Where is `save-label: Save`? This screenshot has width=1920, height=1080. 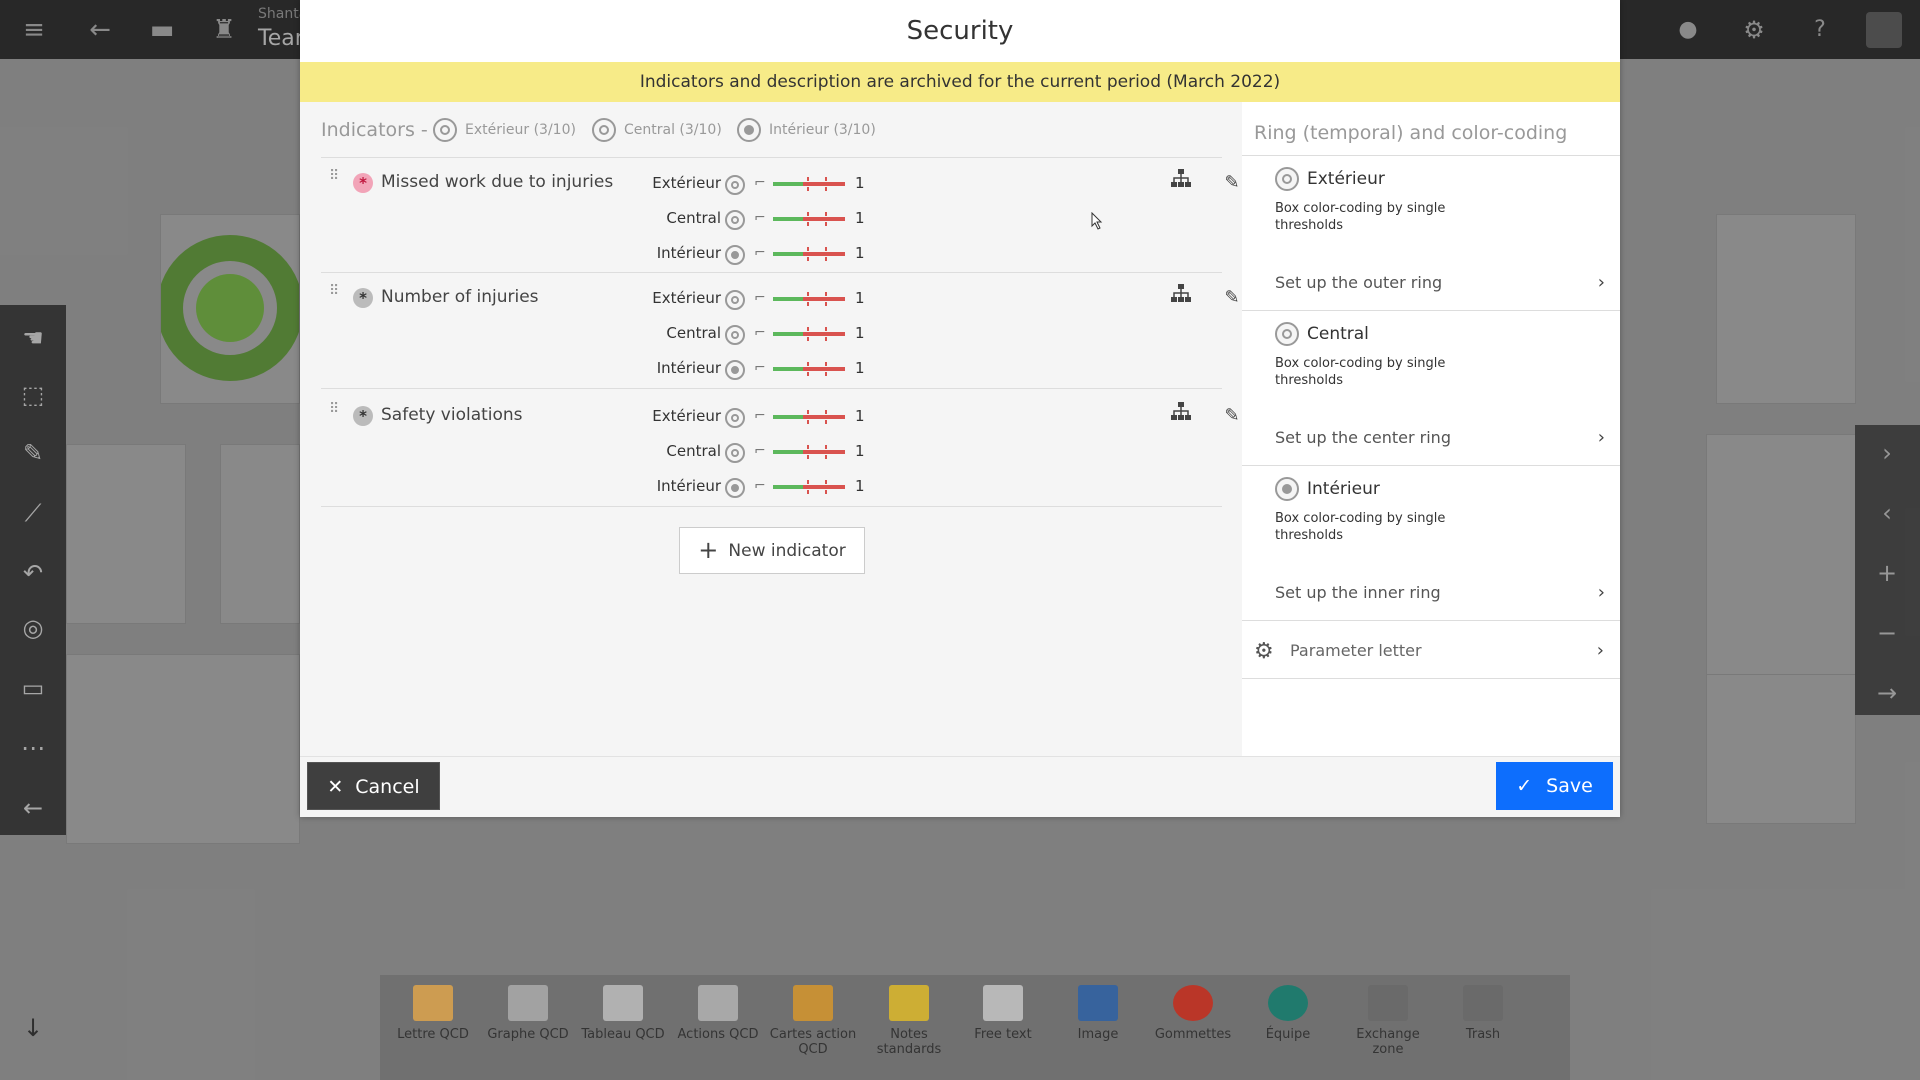 save-label: Save is located at coordinates (1569, 786).